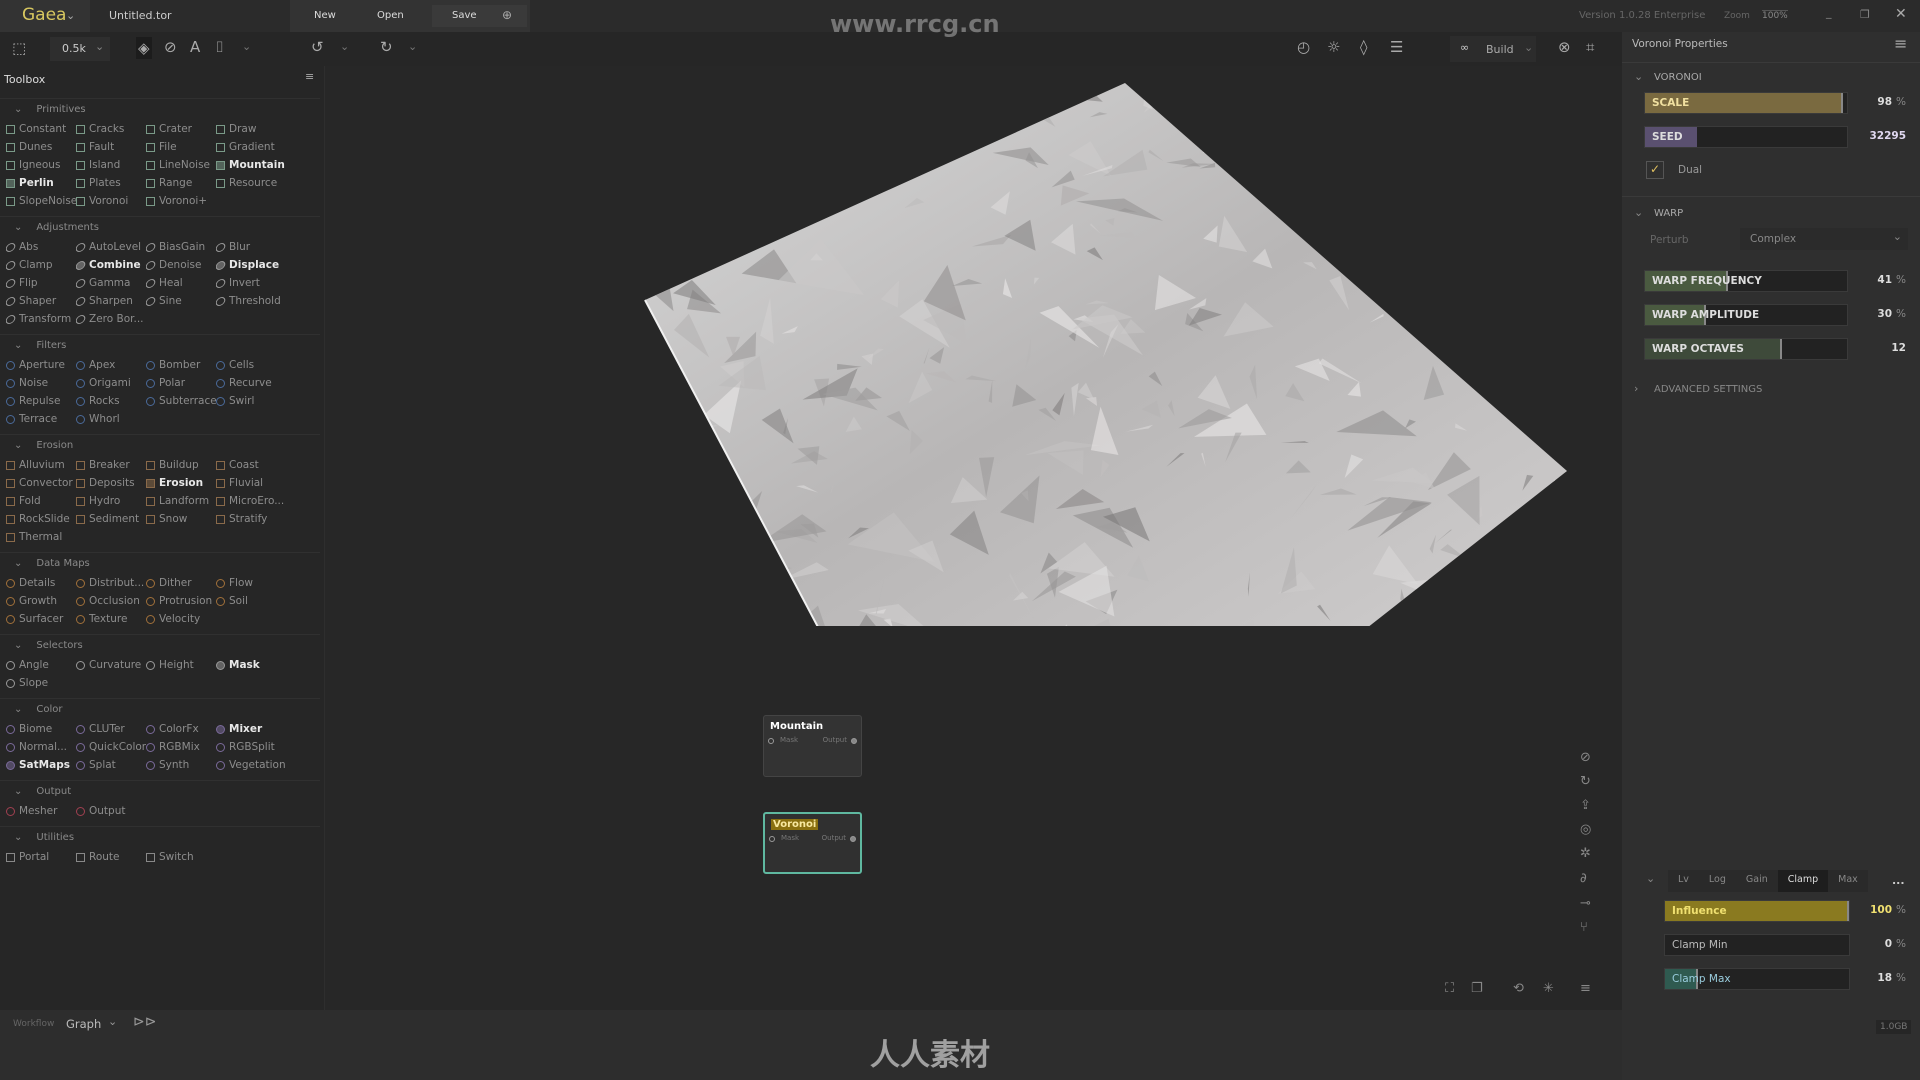 This screenshot has height=1080, width=1920. Describe the element at coordinates (41, 301) in the screenshot. I see `tool-item: Shaper` at that location.